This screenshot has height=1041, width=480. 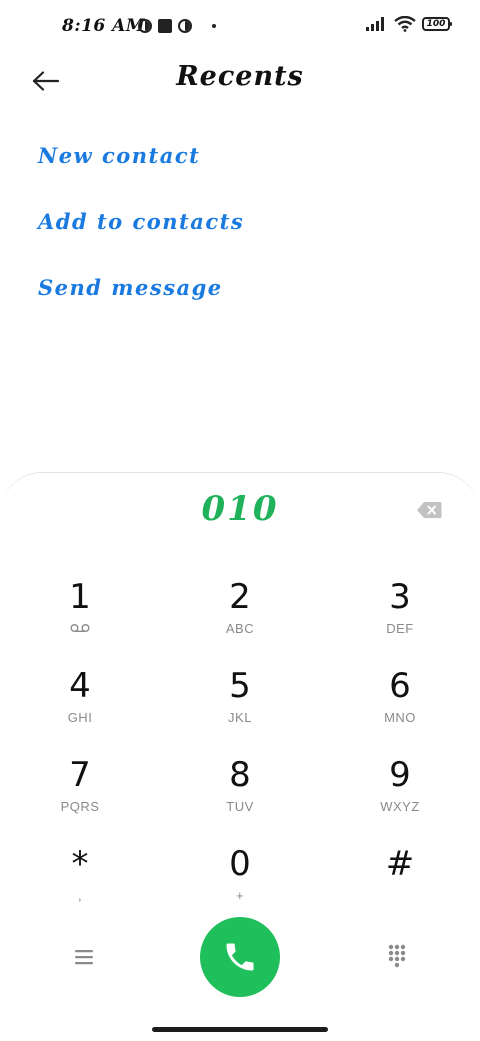 What do you see at coordinates (141, 169) in the screenshot?
I see `new-contact-link: New contact` at bounding box center [141, 169].